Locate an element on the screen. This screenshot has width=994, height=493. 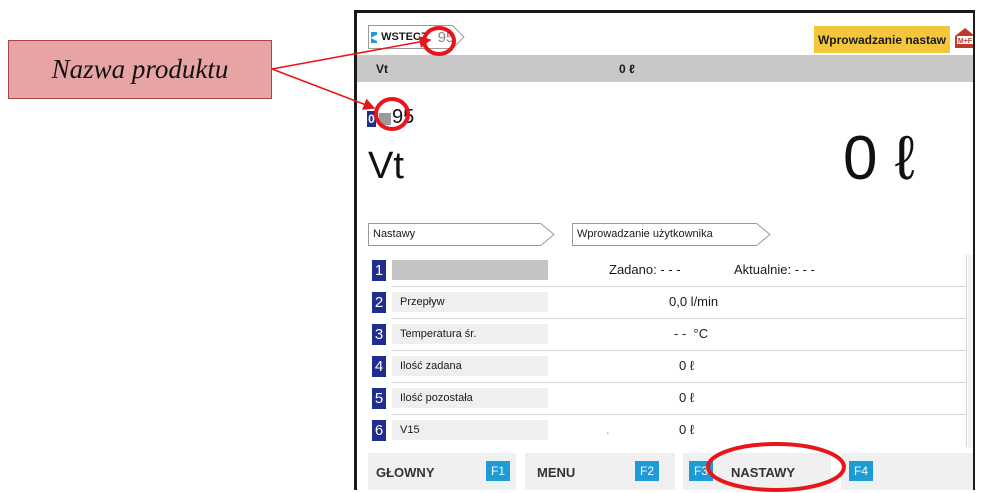
product-image-icon is located at coordinates (385, 119).